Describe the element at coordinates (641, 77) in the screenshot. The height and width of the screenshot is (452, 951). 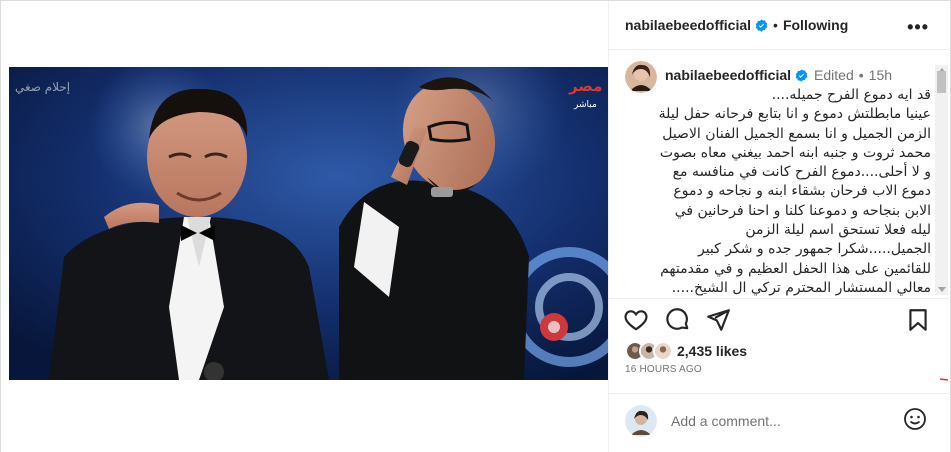
I see `caption-avatar` at that location.